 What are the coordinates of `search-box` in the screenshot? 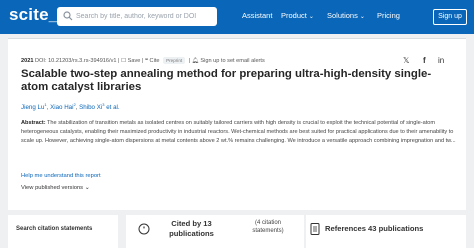 It's located at (137, 16).